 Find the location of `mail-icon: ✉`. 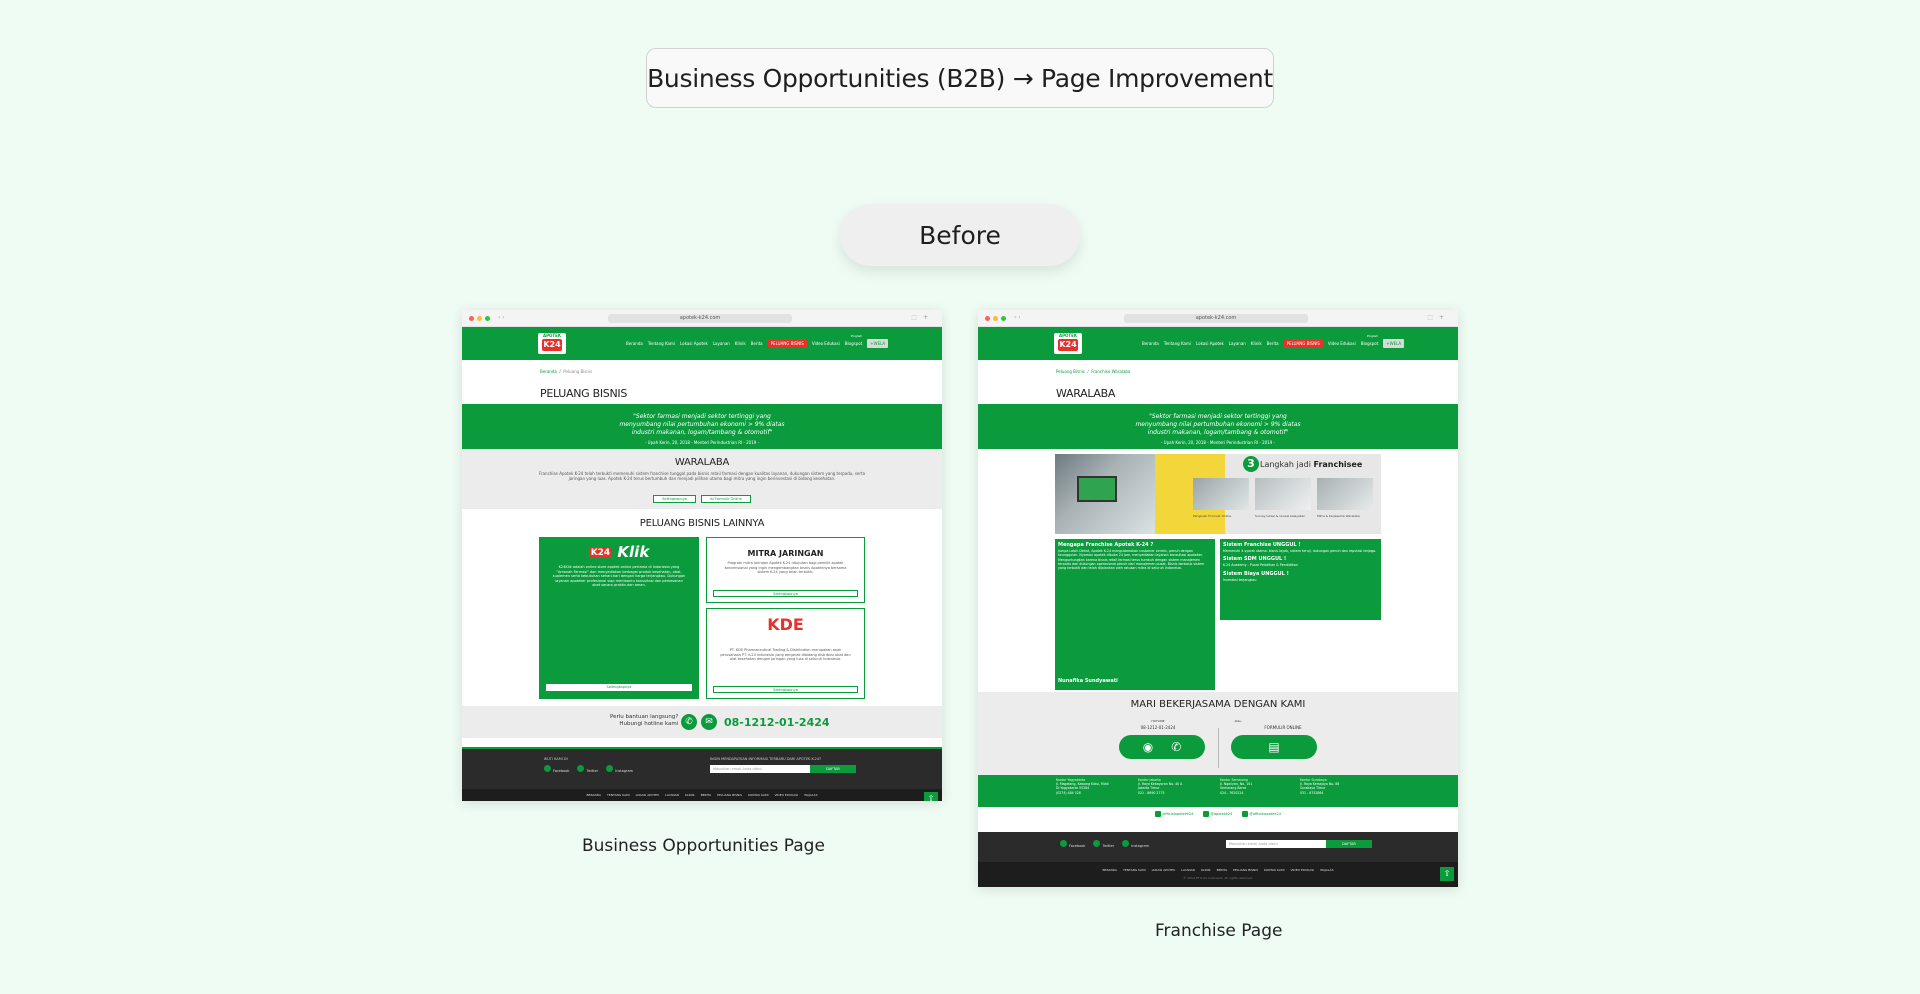

mail-icon: ✉ is located at coordinates (709, 722).